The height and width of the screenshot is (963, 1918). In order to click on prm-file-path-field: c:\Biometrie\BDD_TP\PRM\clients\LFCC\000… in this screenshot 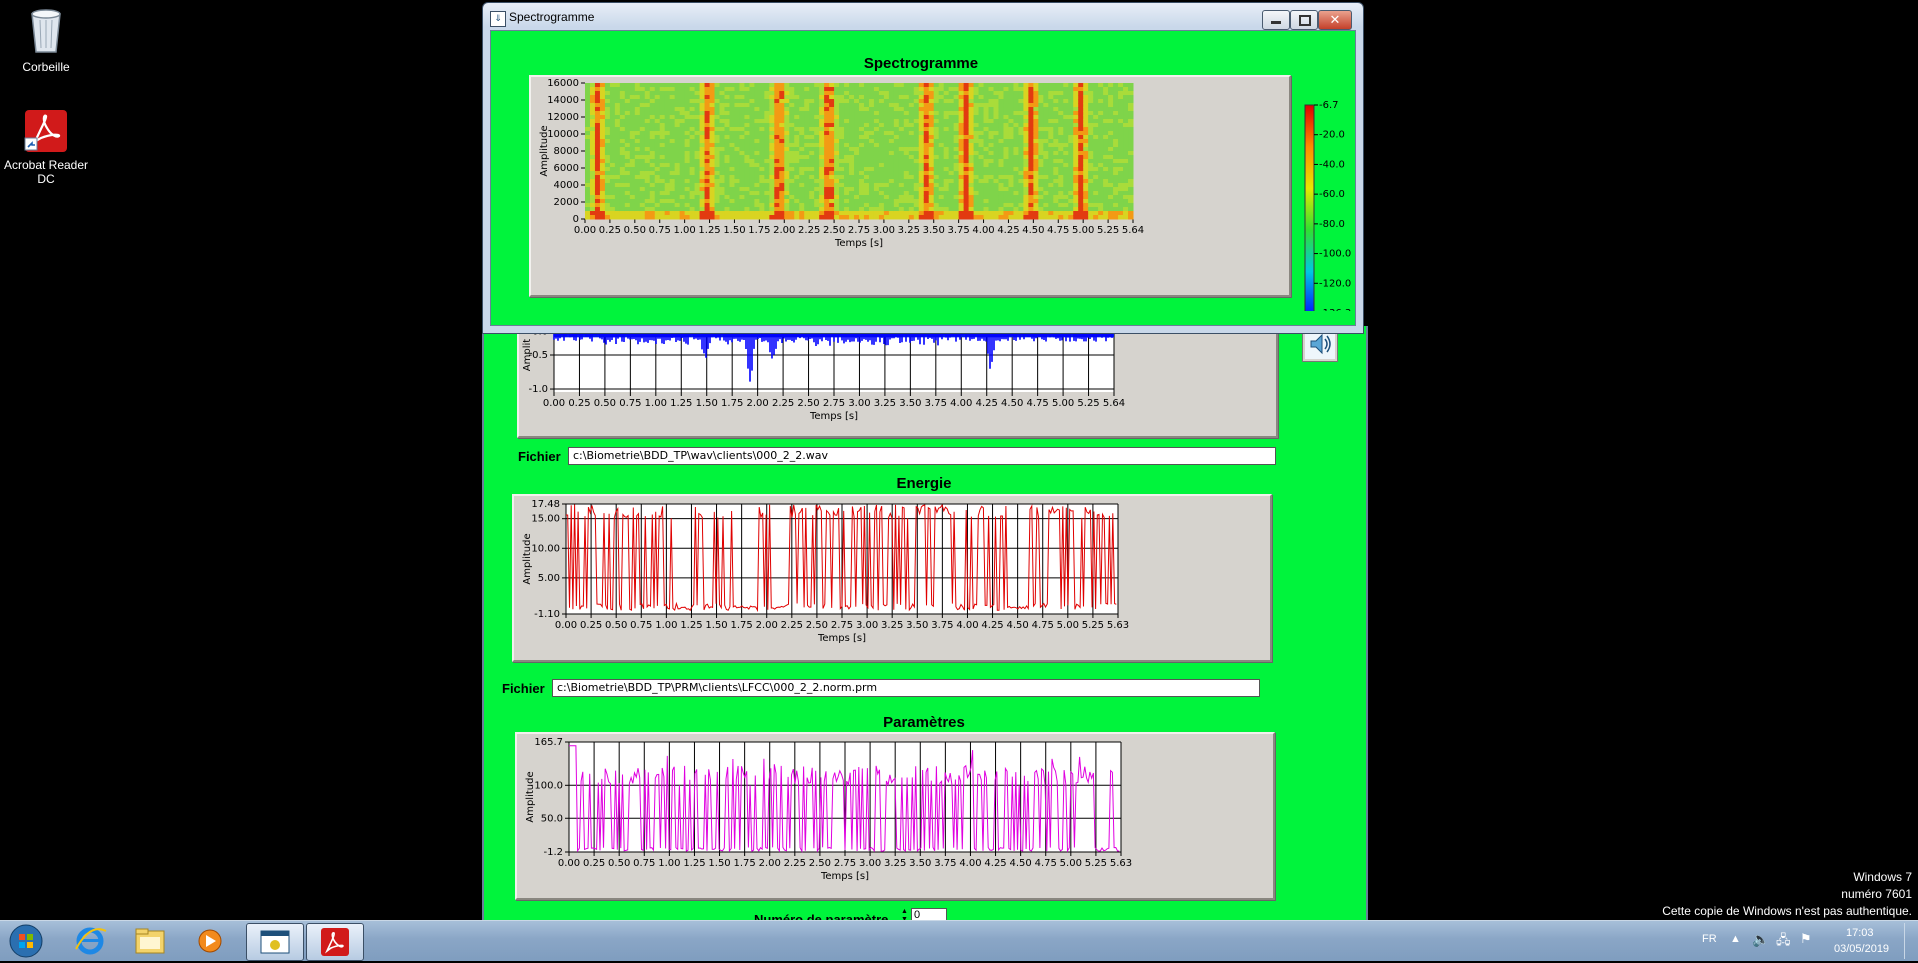, I will do `click(906, 688)`.